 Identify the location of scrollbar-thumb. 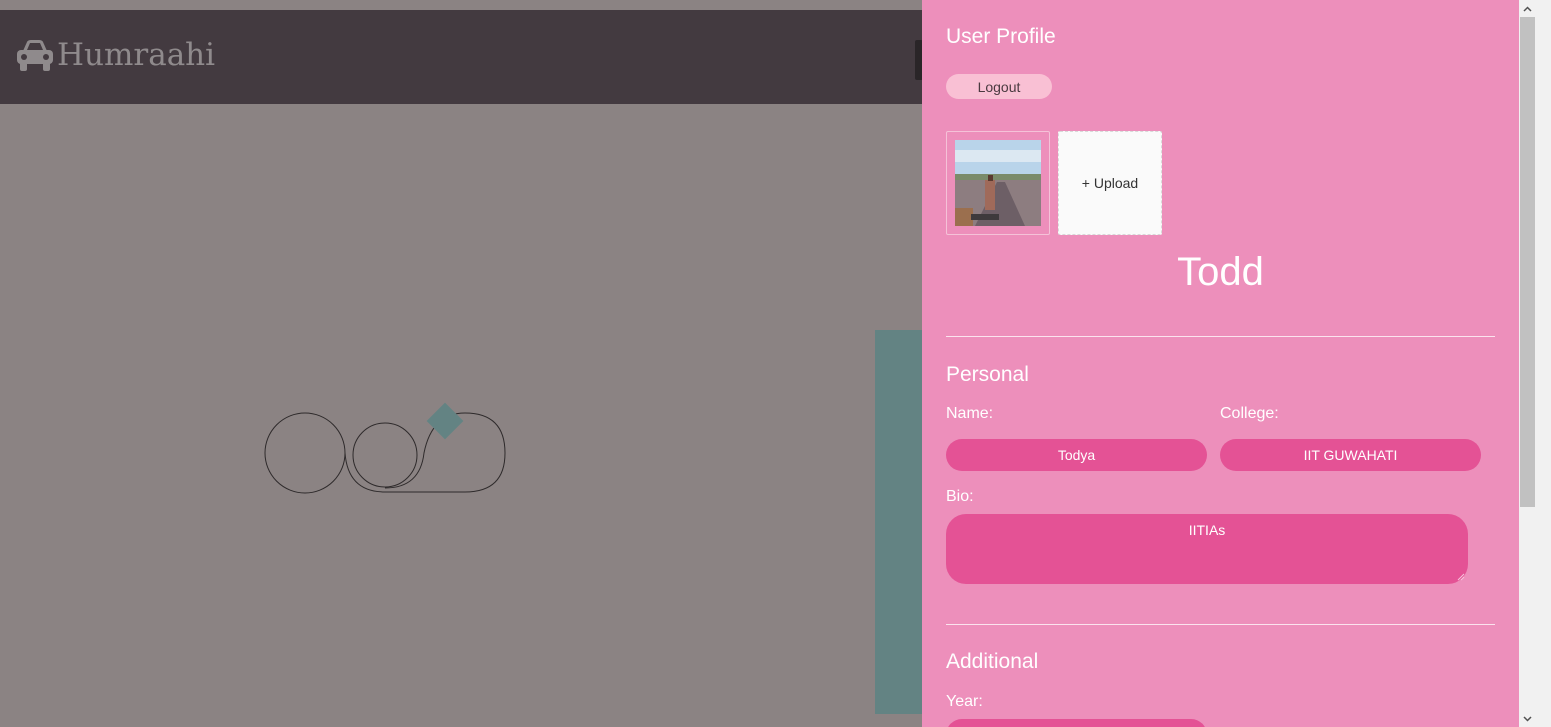
(1527, 262).